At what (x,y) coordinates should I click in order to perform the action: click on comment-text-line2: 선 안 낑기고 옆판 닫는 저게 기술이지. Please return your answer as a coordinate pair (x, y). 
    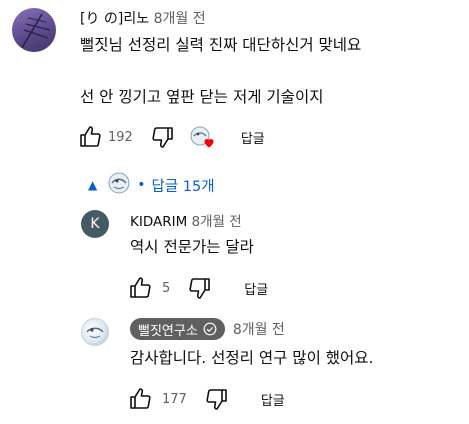
    Looking at the image, I should click on (202, 97).